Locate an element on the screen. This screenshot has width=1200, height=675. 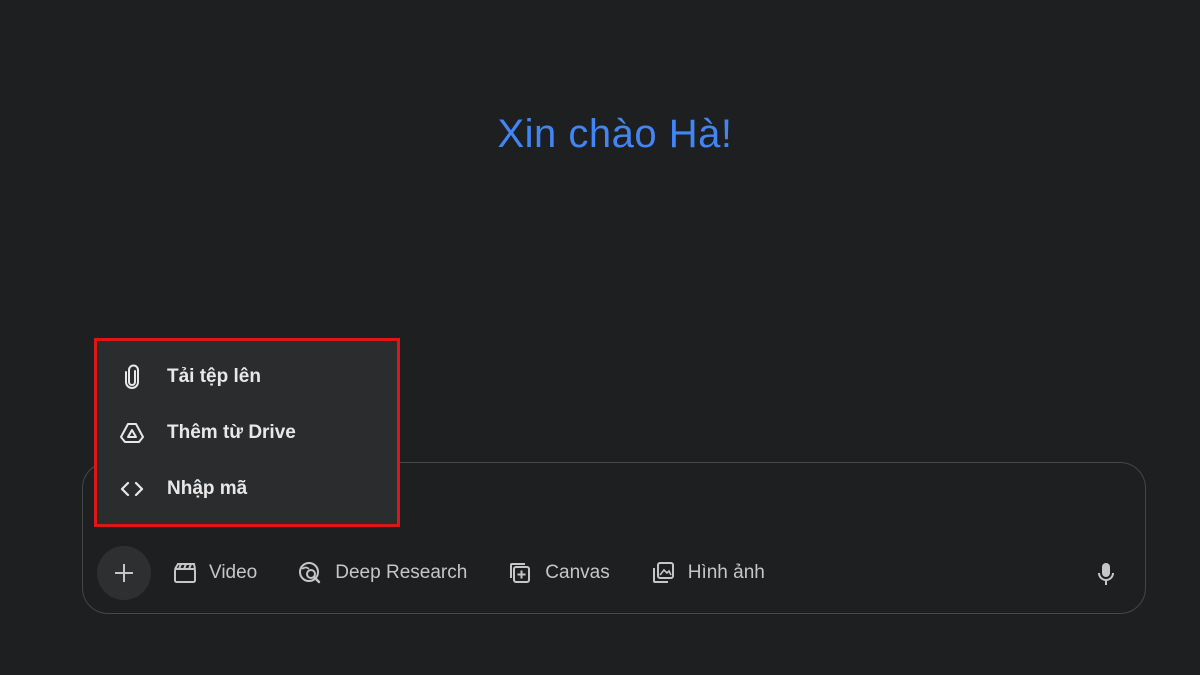
menu-item-import-code: Nhập mã is located at coordinates (182, 489).